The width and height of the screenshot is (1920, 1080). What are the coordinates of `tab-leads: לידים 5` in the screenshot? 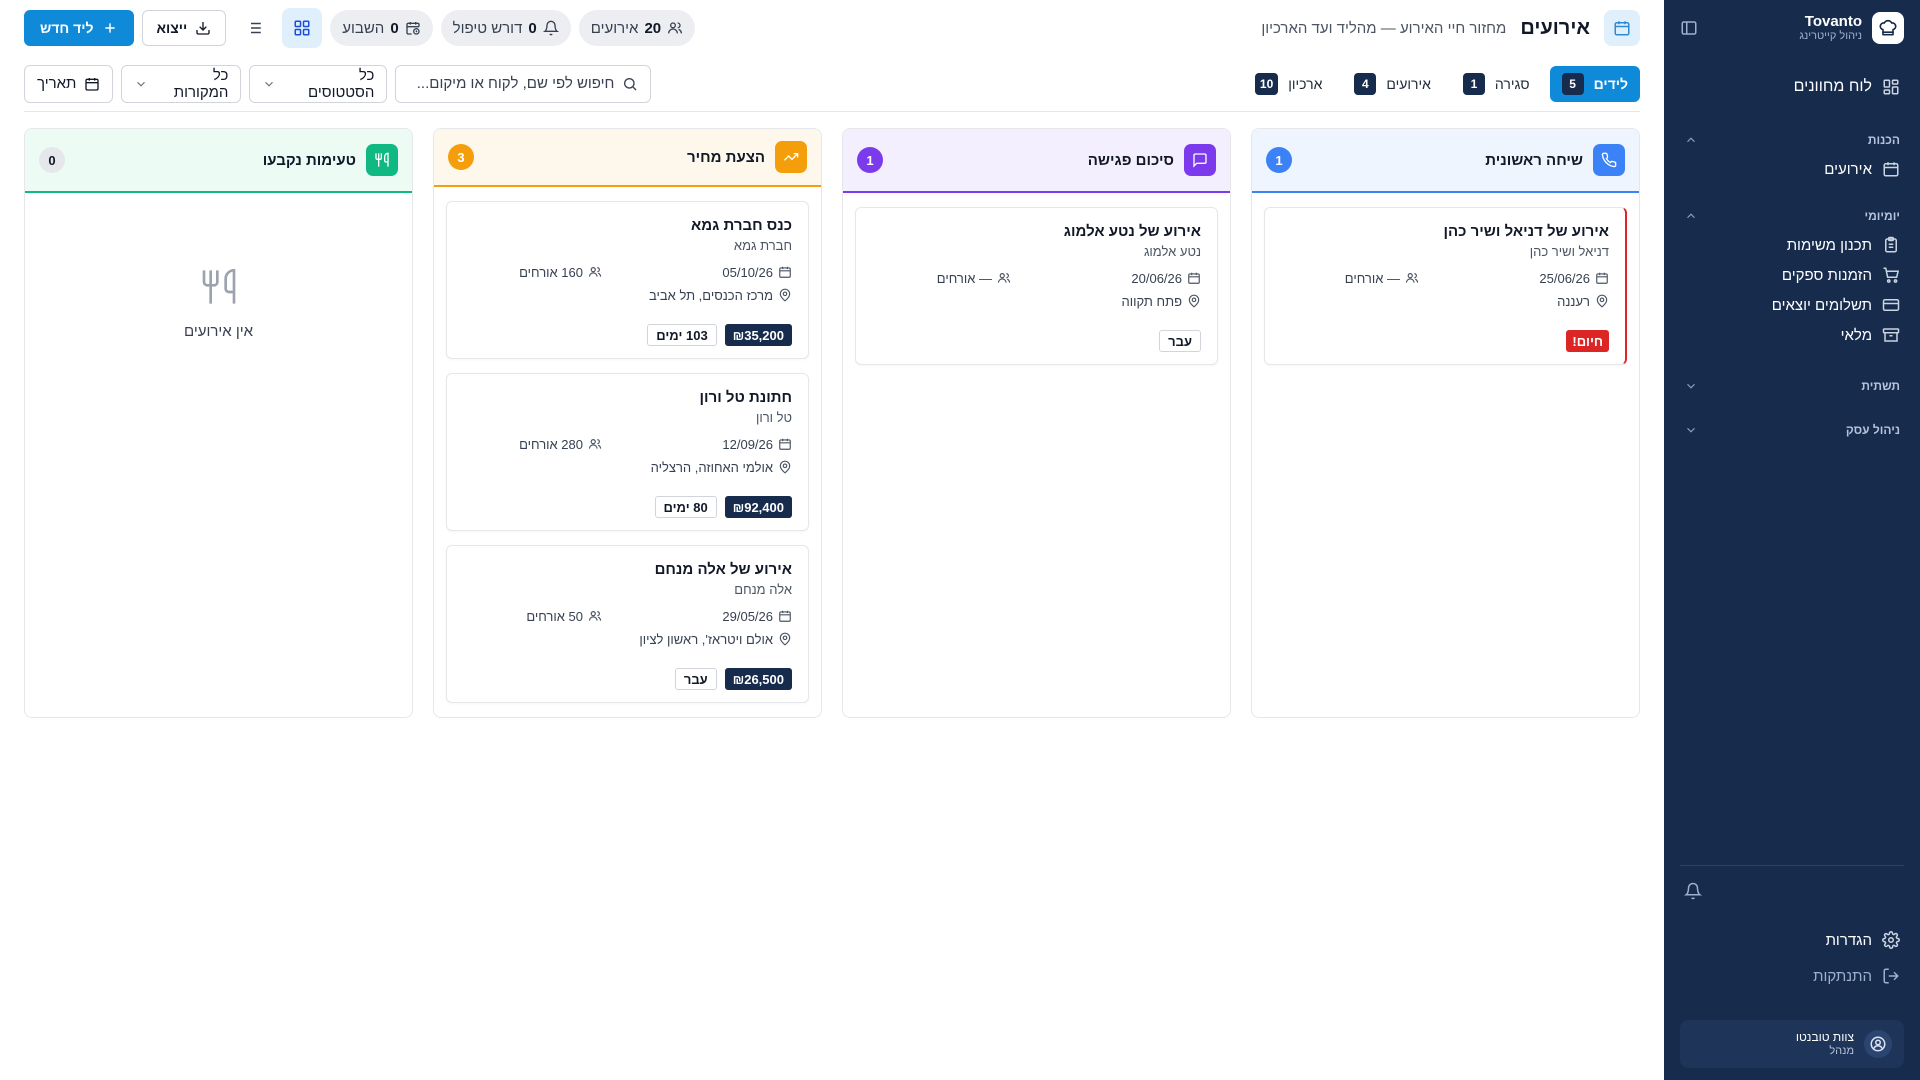 It's located at (1594, 83).